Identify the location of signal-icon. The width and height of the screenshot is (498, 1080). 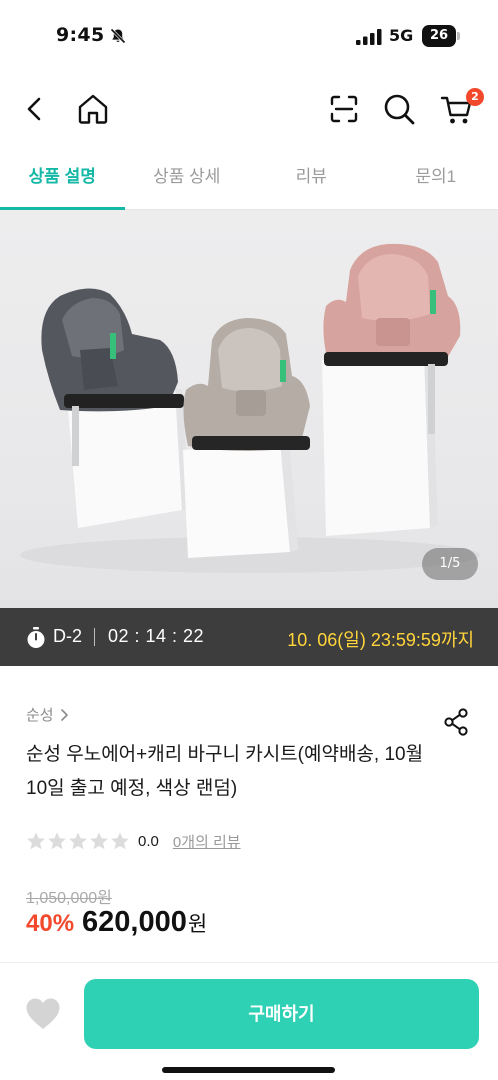
(369, 37).